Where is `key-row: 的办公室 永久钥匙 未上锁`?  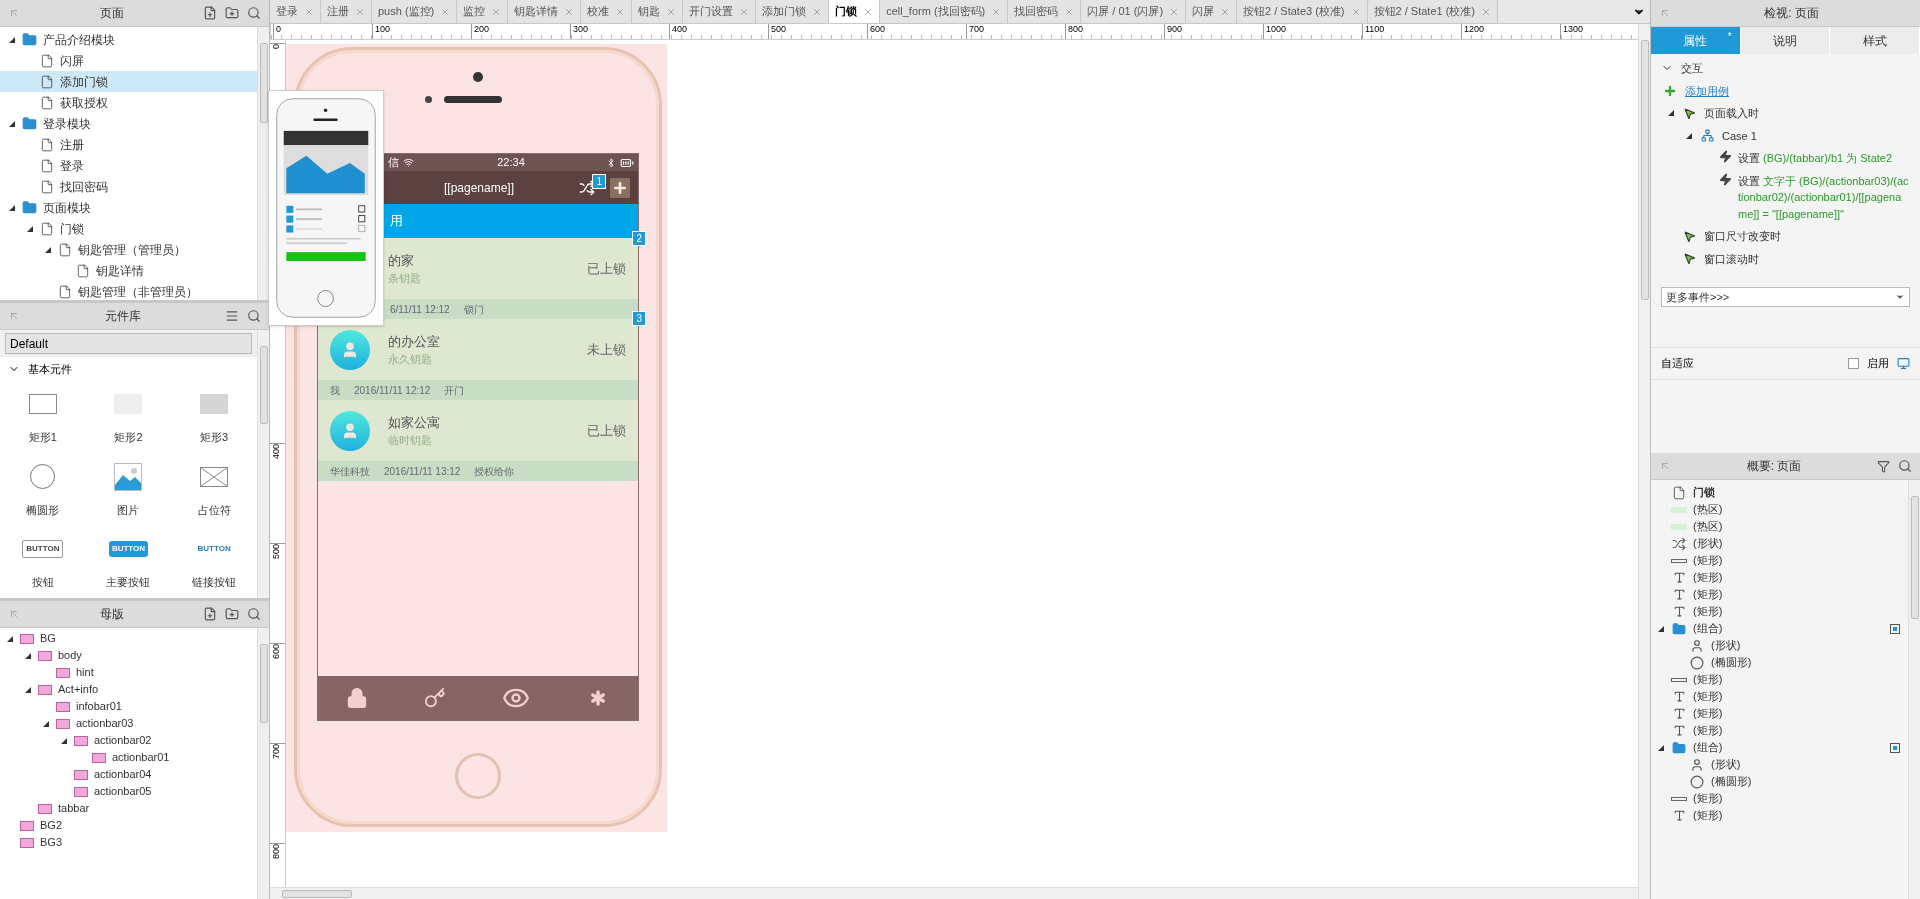
key-row: 的办公室 永久钥匙 未上锁 is located at coordinates (478, 349).